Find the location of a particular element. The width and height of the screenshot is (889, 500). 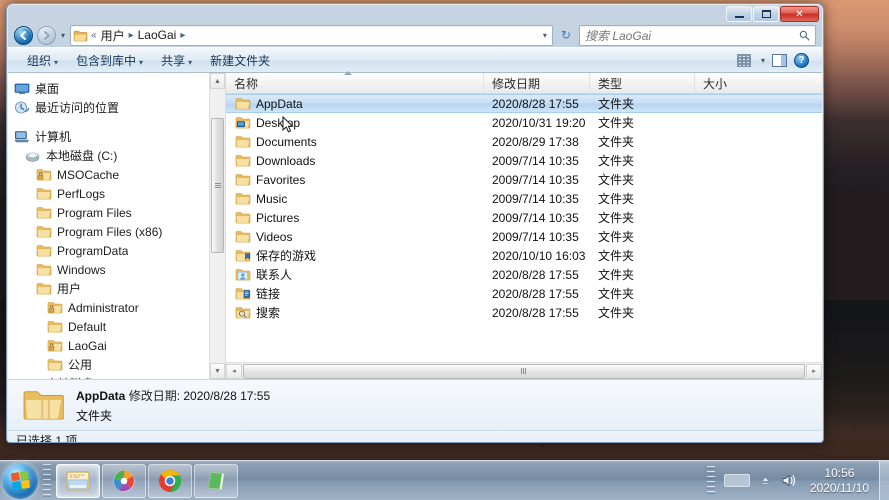

navigation-scroll-thumb is located at coordinates (217, 185).